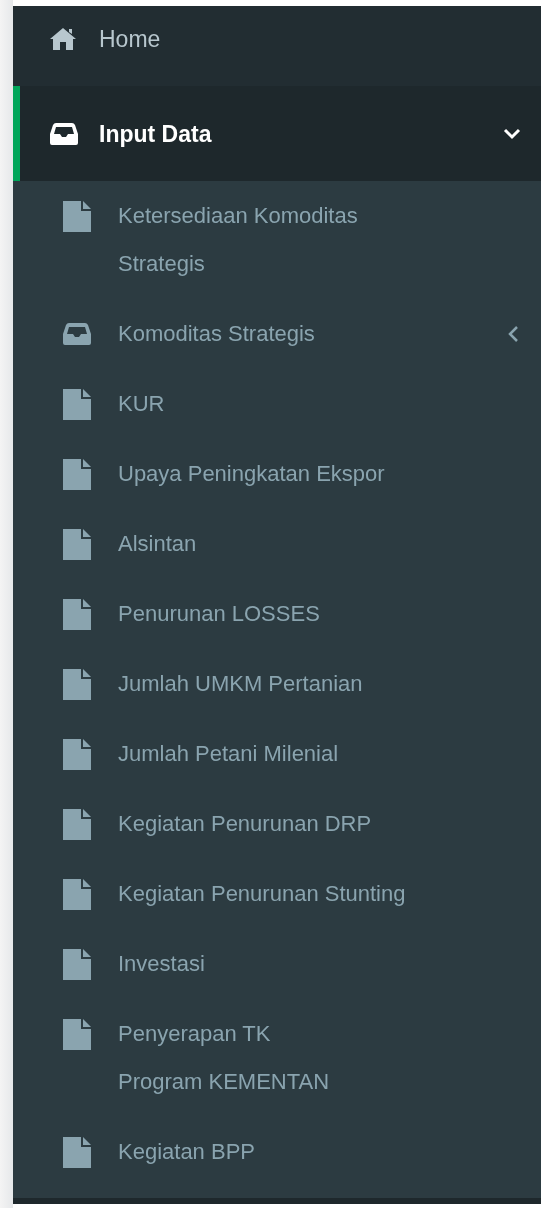 Image resolution: width=541 pixels, height=1208 pixels. Describe the element at coordinates (277, 345) in the screenshot. I see `submenu-item: Komoditas Strategis` at that location.